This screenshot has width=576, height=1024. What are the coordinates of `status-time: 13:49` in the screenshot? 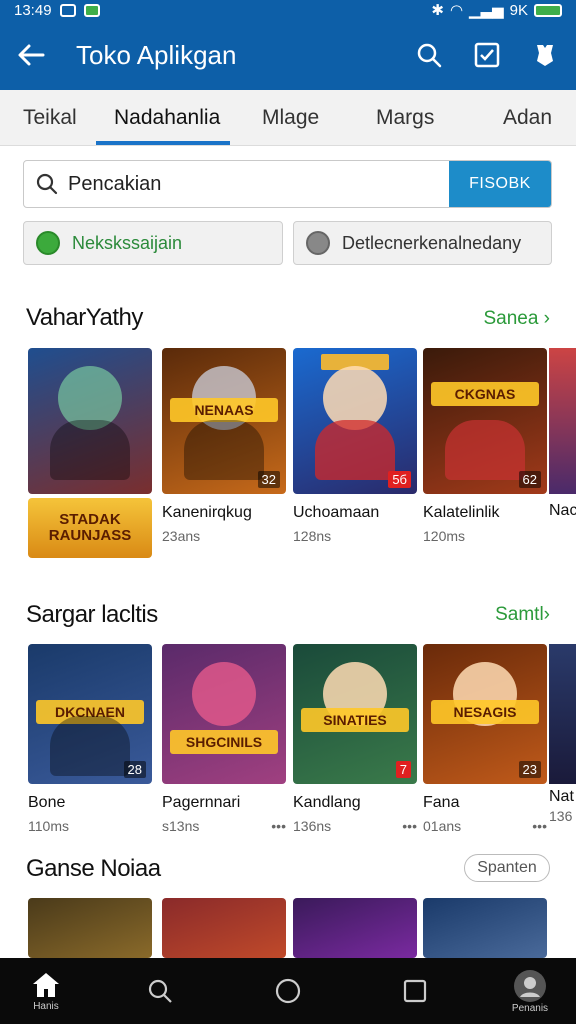 It's located at (33, 10).